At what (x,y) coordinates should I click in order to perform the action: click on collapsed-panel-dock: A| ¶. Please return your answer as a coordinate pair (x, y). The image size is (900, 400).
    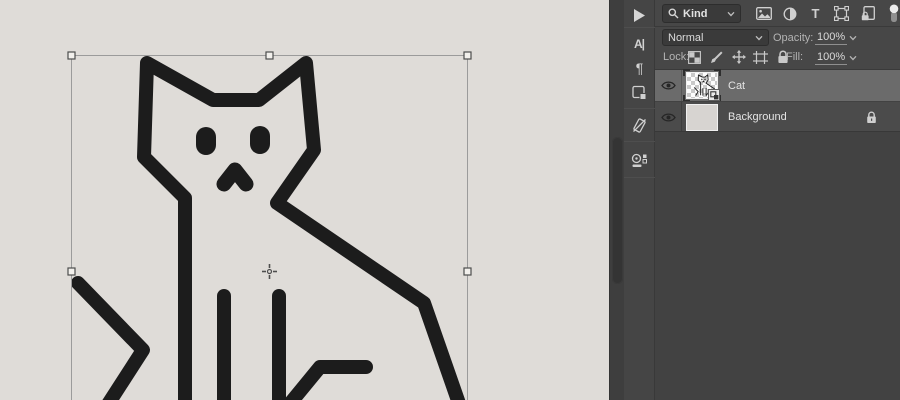
    Looking at the image, I should click on (639, 200).